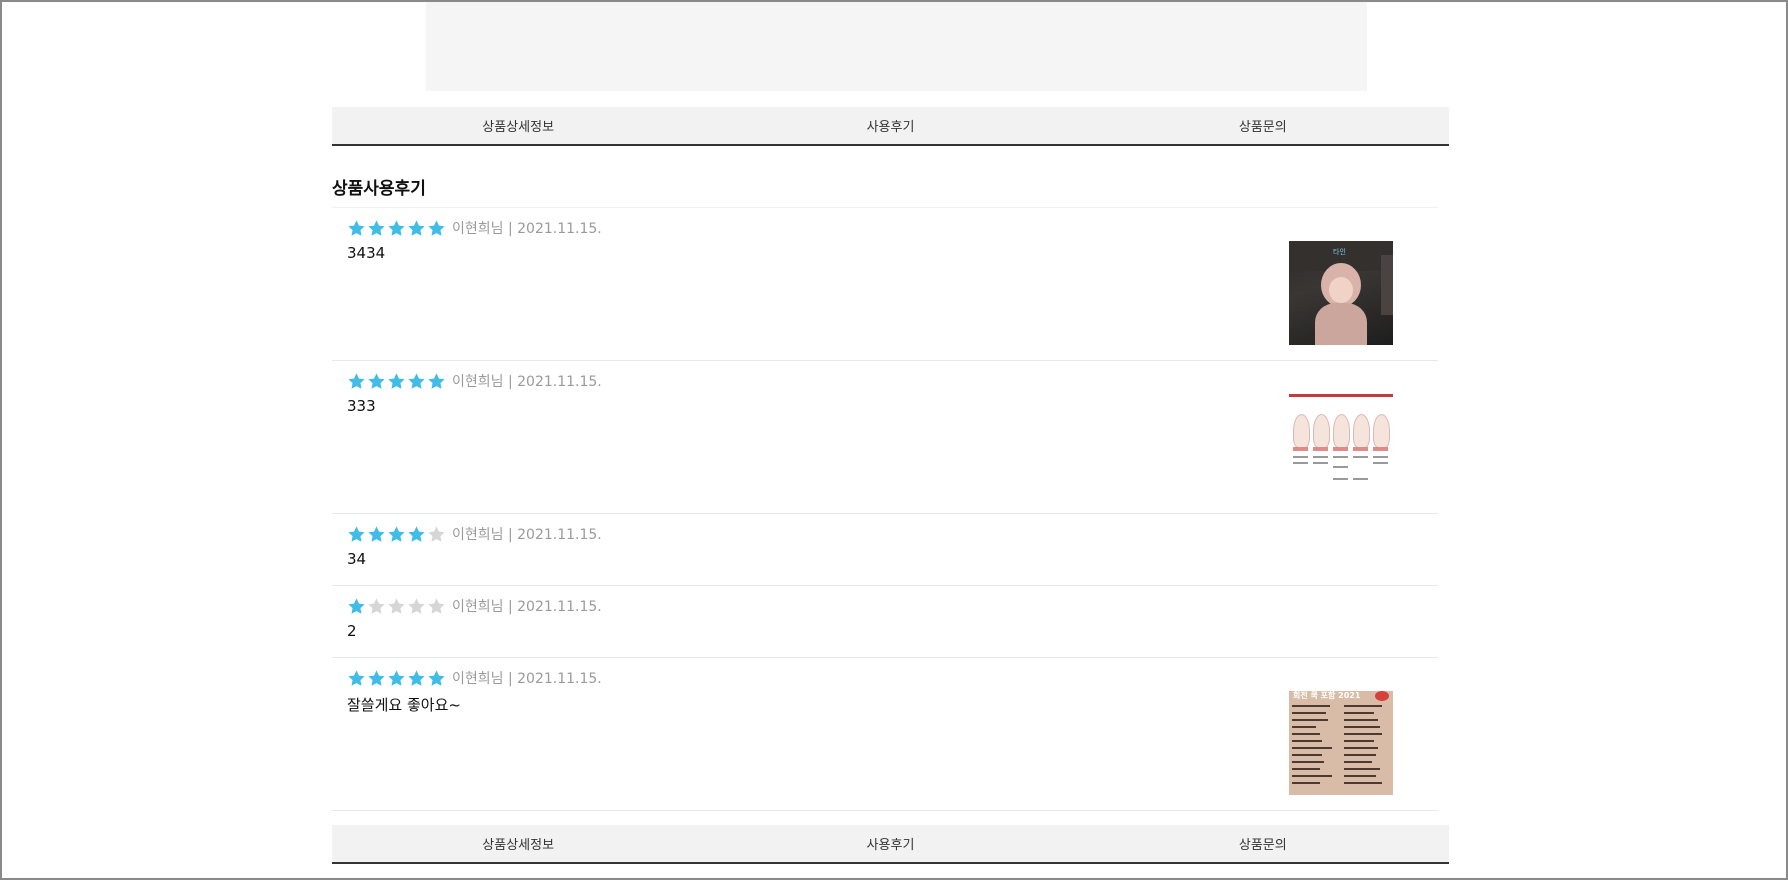 This screenshot has height=880, width=1788. I want to click on review-content: 34, so click(357, 559).